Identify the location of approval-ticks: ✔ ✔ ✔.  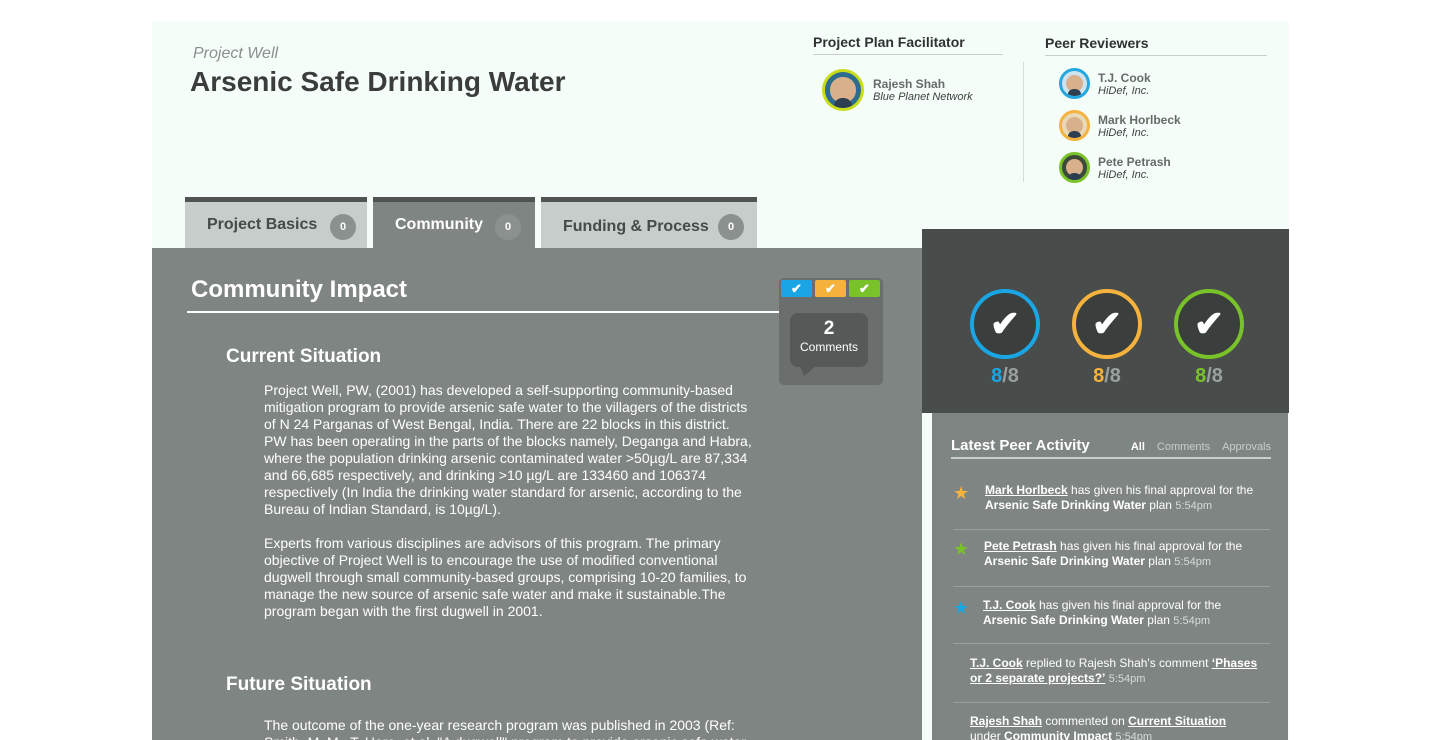
(830, 288).